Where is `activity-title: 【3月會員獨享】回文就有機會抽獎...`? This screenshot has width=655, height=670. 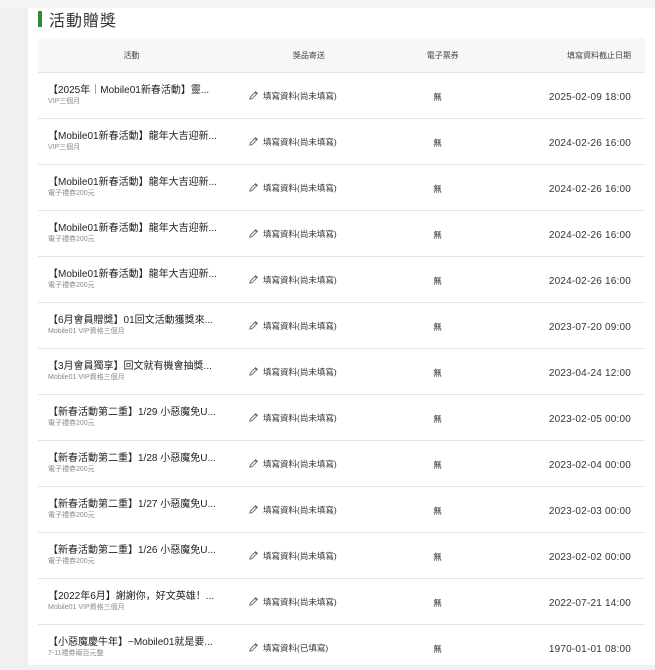 activity-title: 【3月會員獨享】回文就有機會抽獎... is located at coordinates (134, 366).